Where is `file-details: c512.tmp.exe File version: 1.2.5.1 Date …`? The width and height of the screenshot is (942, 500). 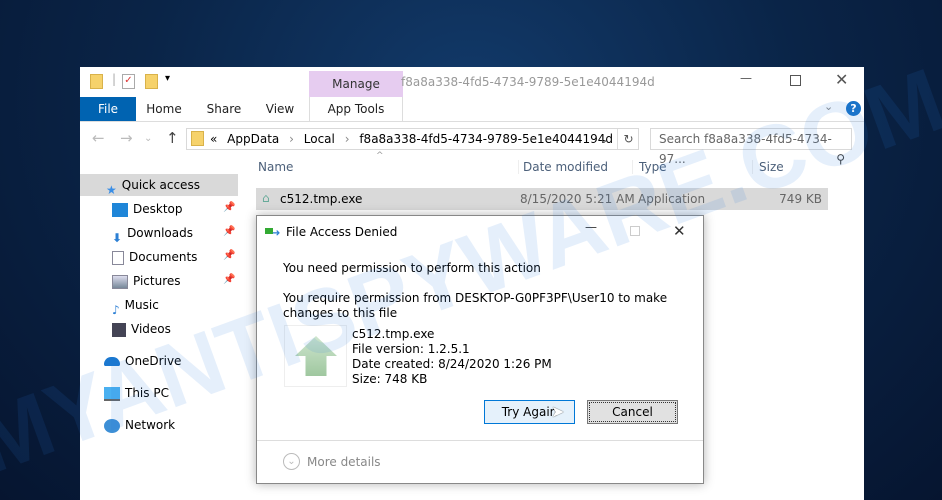
file-details: c512.tmp.exe File version: 1.2.5.1 Date … is located at coordinates (452, 357).